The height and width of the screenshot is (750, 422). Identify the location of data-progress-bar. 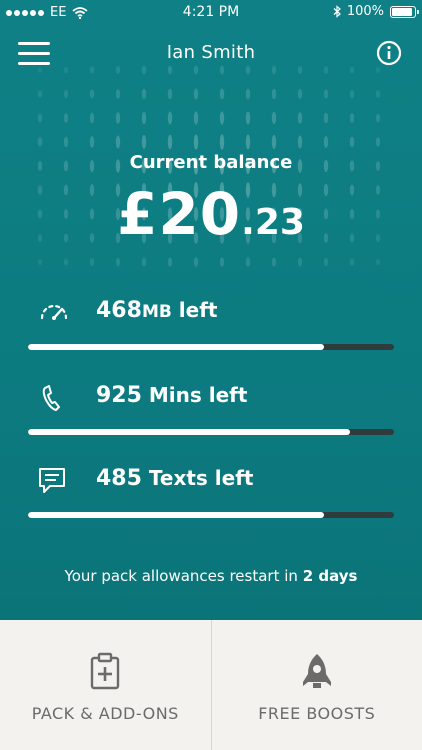
(211, 347).